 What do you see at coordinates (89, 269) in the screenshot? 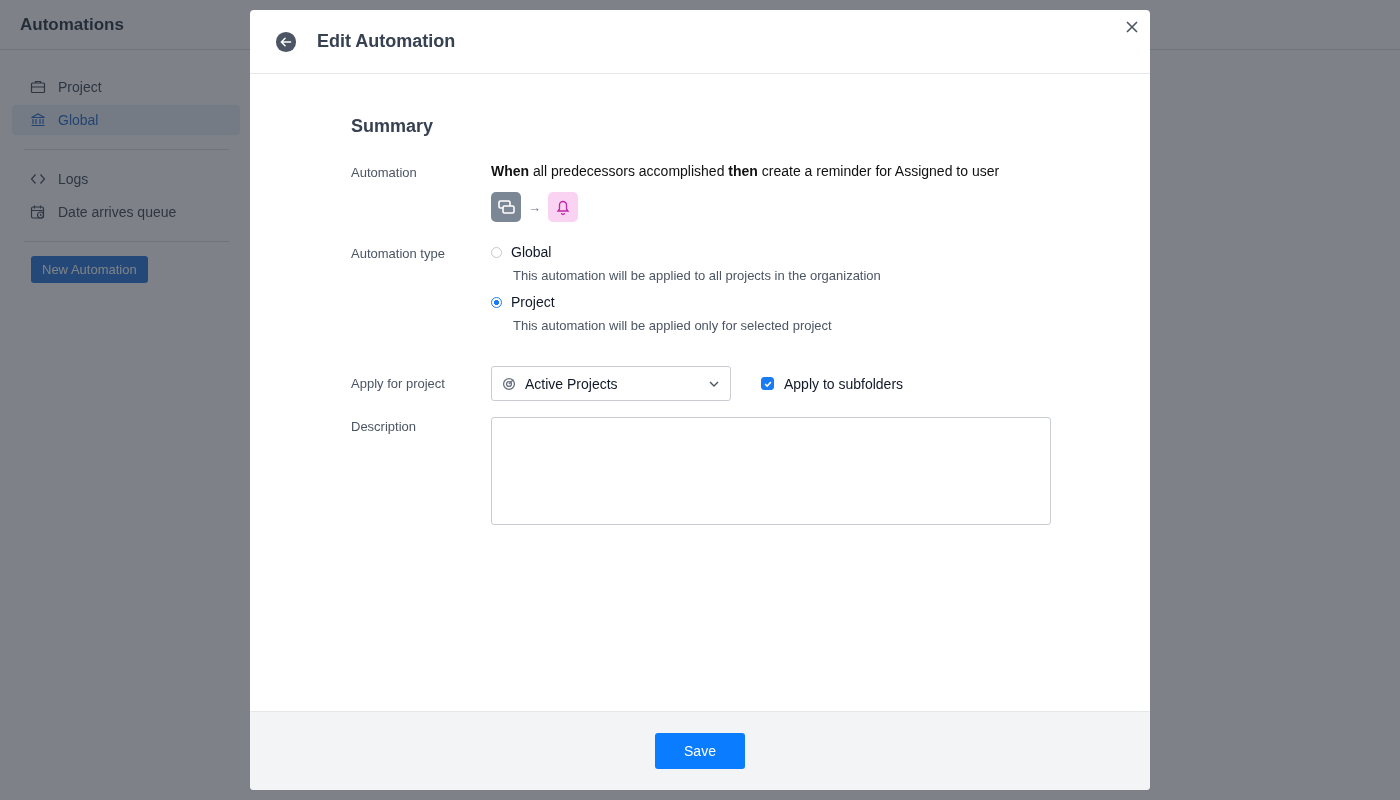
I see `new-automation-button: New Automation` at bounding box center [89, 269].